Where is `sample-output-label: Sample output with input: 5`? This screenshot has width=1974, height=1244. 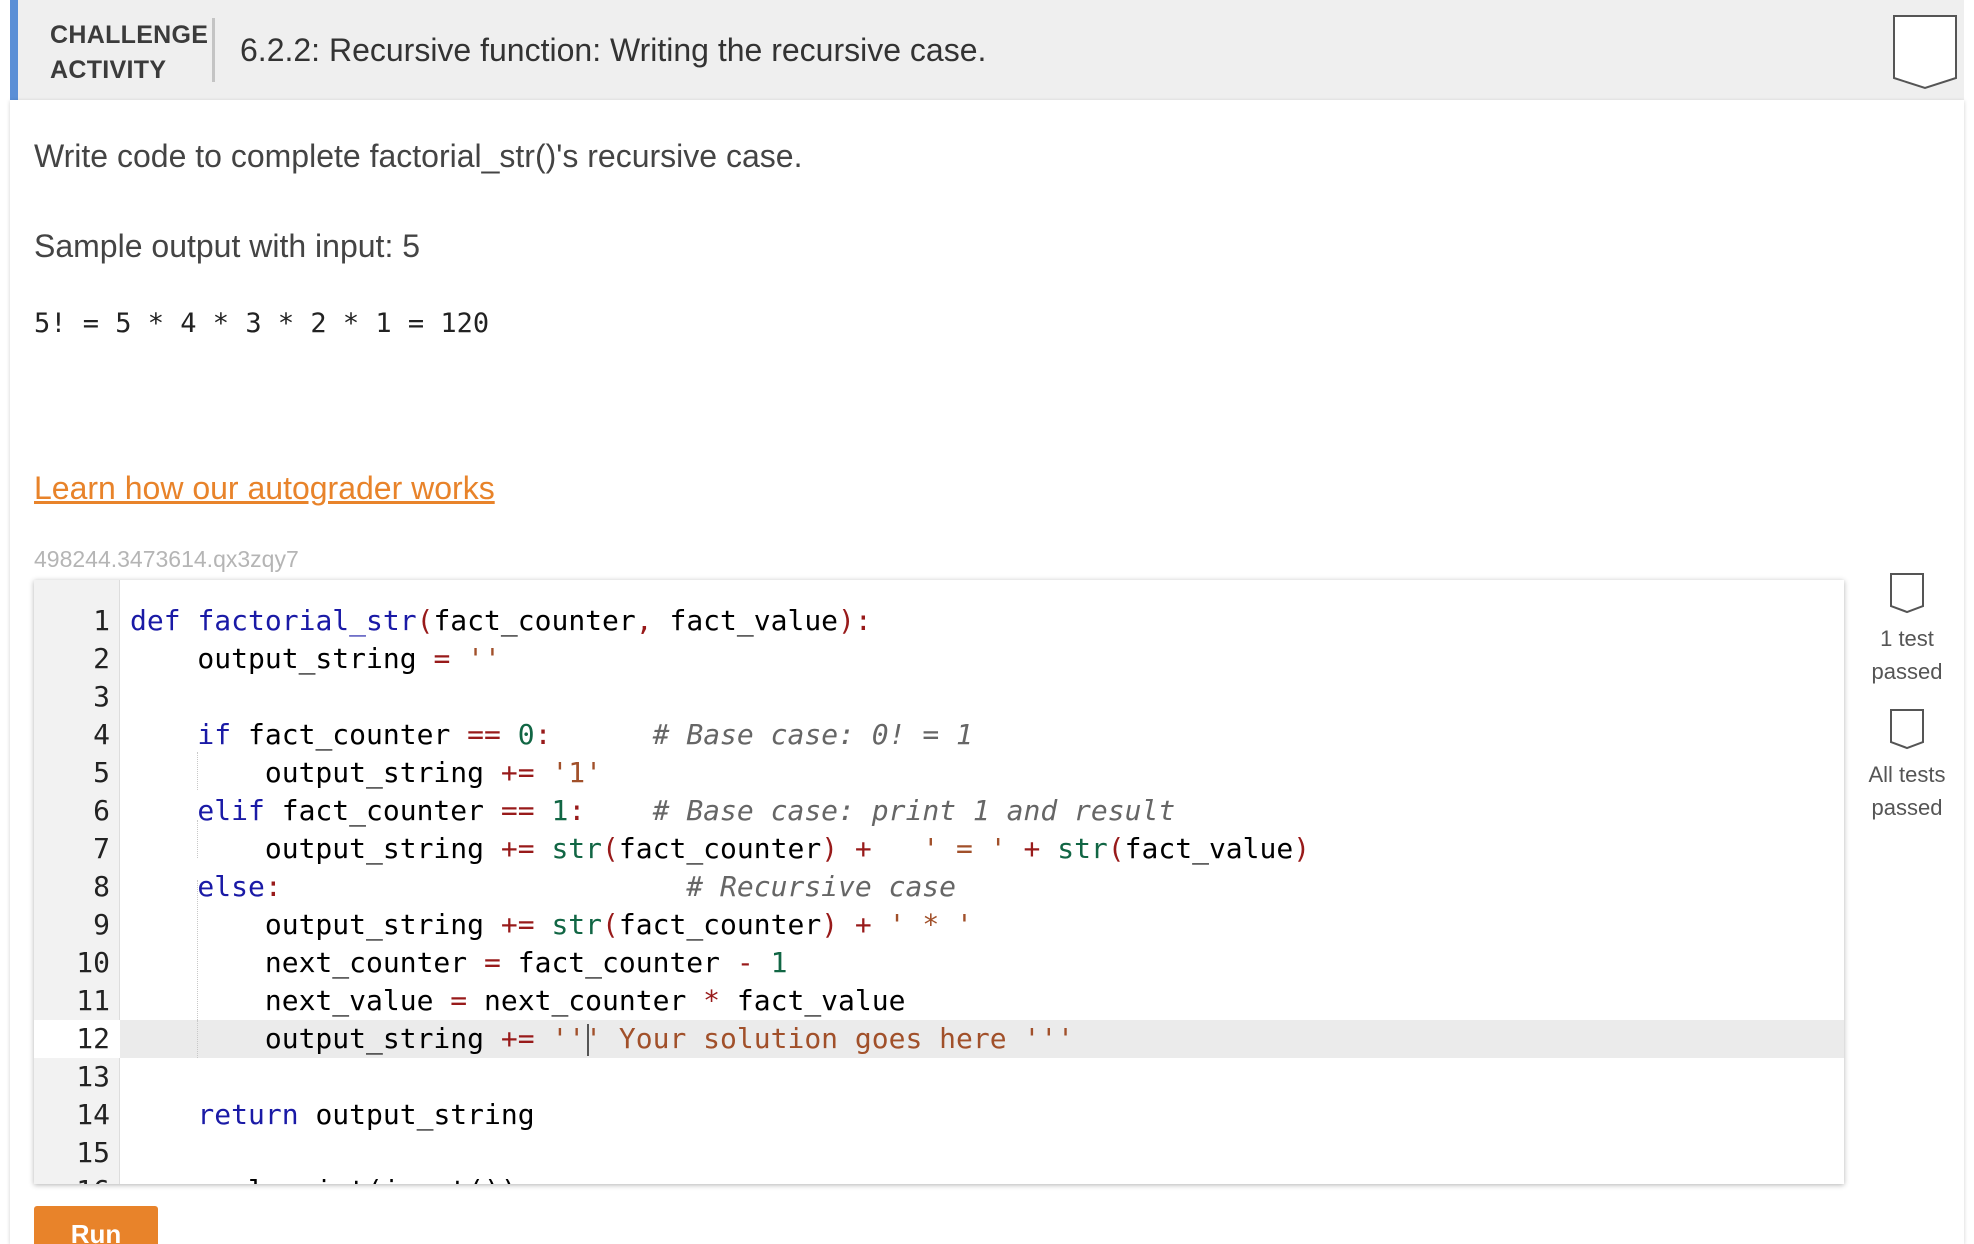
sample-output-label: Sample output with input: 5 is located at coordinates (227, 246).